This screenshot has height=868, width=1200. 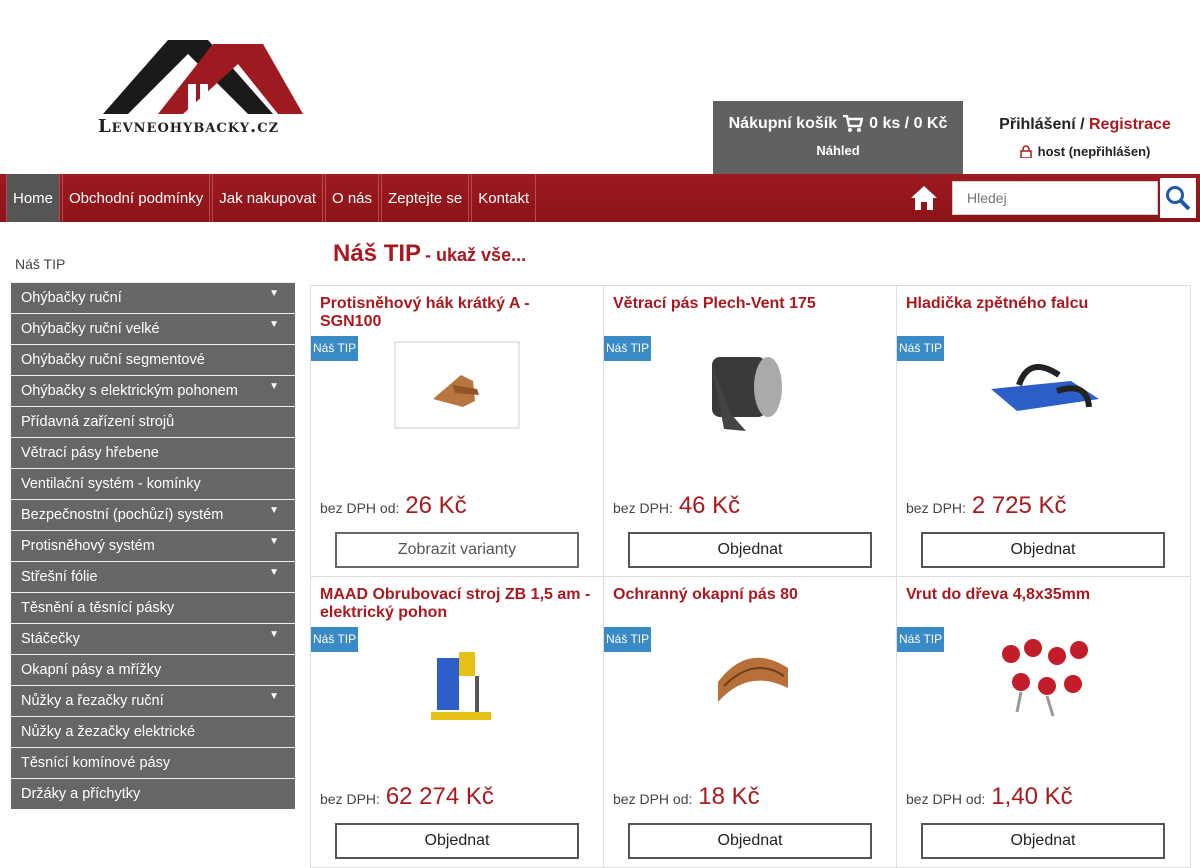 I want to click on search-icon, so click(x=1178, y=198).